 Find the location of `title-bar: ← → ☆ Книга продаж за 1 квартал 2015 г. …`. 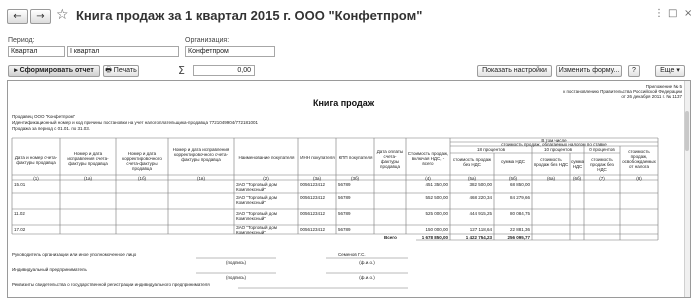

title-bar: ← → ☆ Книга продаж за 1 квартал 2015 г. … is located at coordinates (350, 16).